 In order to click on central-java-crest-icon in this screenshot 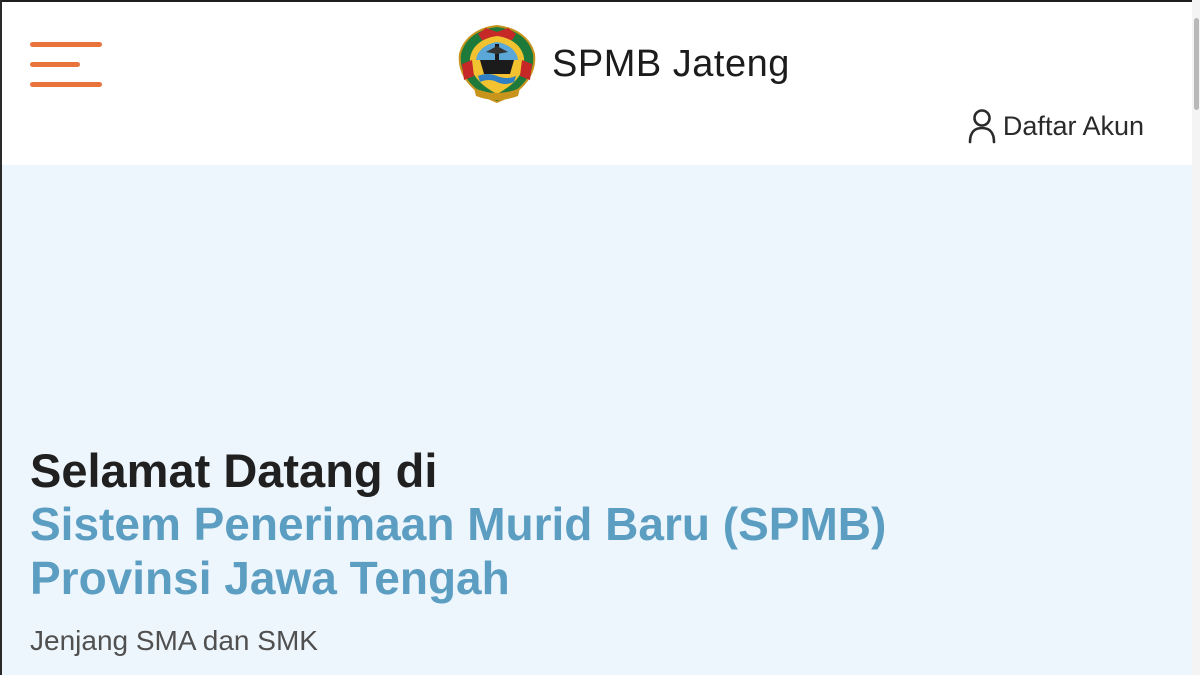, I will do `click(497, 64)`.